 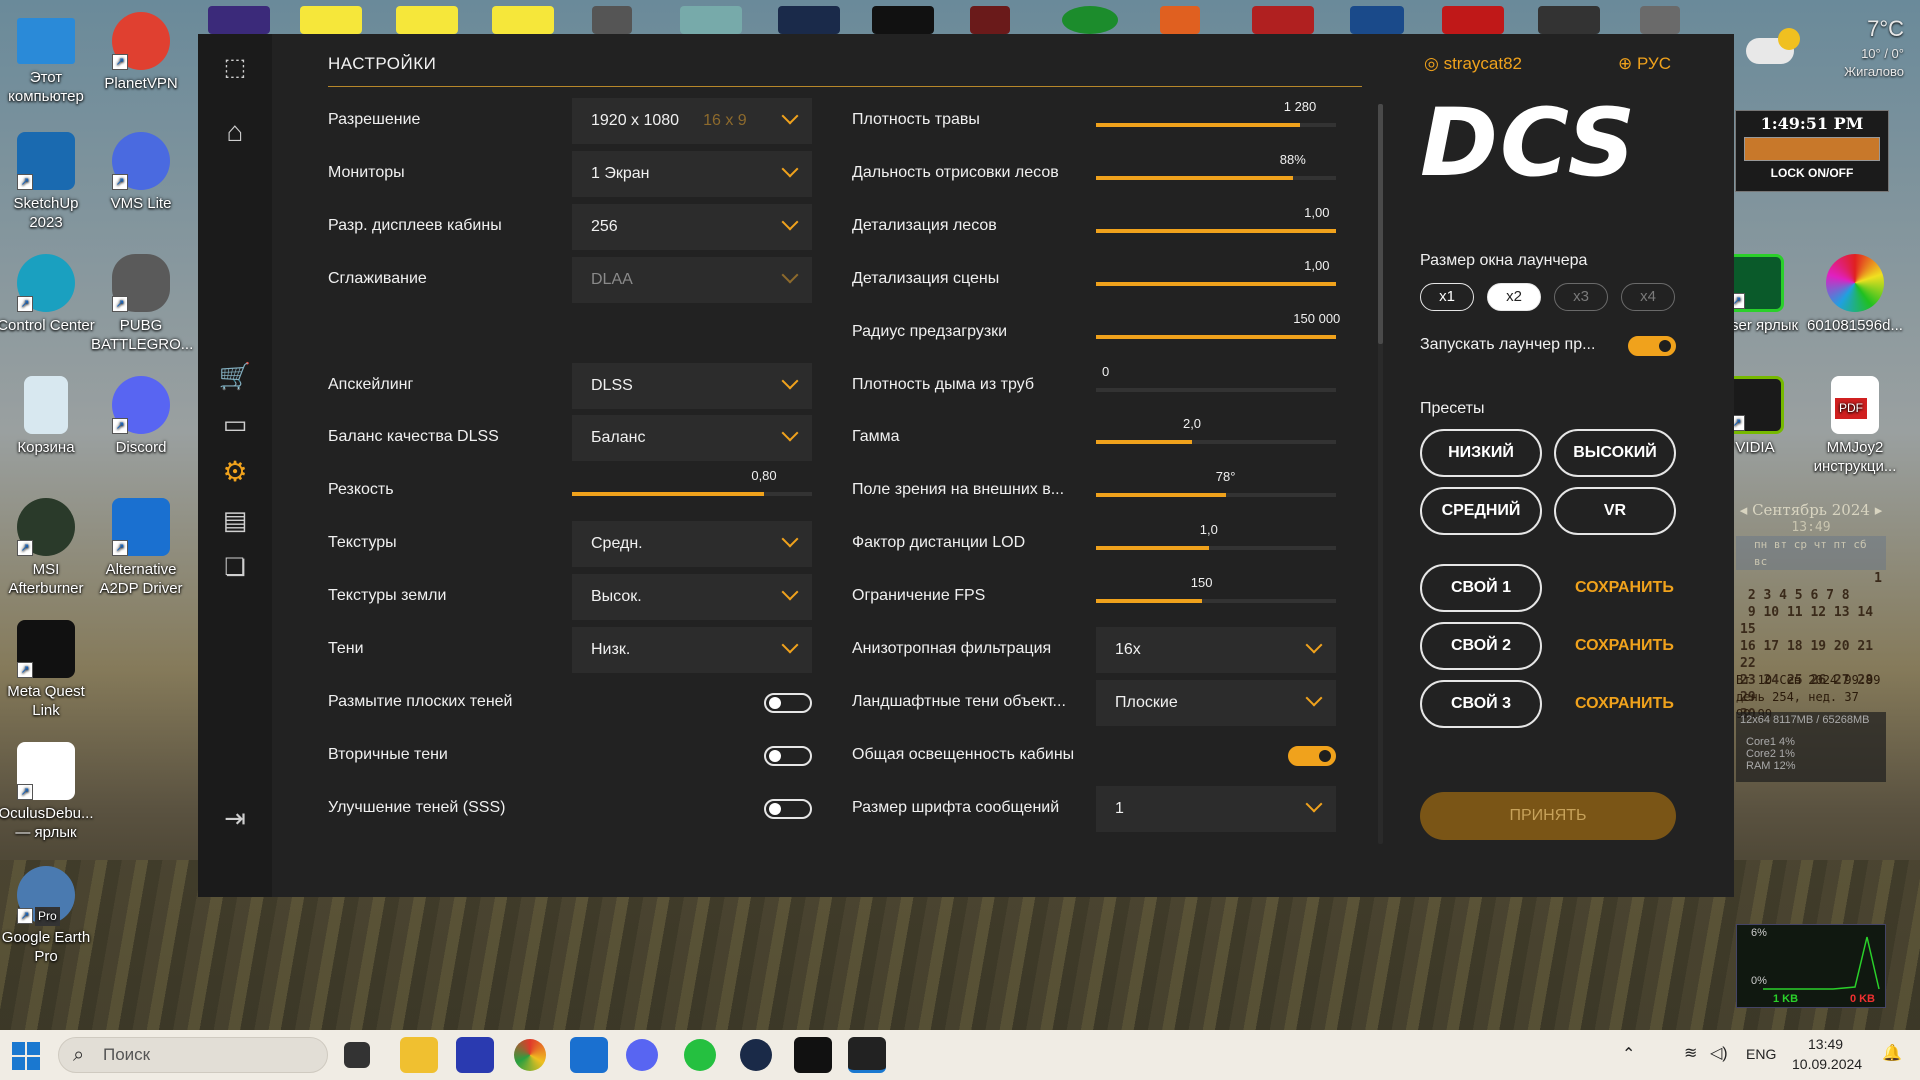 I want to click on secondary-shadows-toggle, so click(x=788, y=756).